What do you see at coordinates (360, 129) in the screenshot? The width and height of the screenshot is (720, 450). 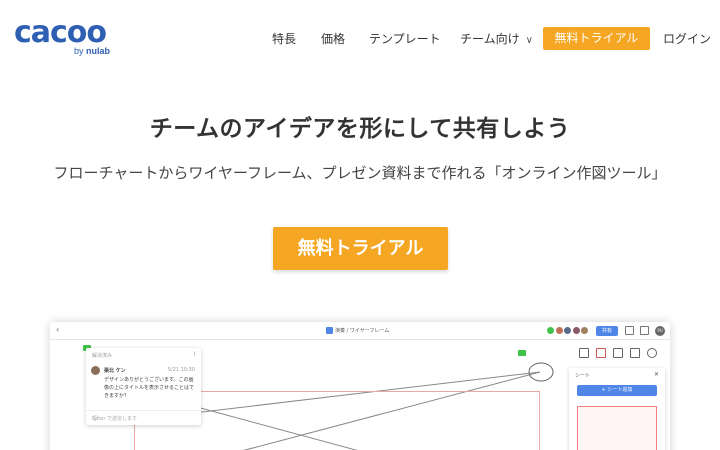 I see `hero-title: チームのアイデアを形にして共有しよう` at bounding box center [360, 129].